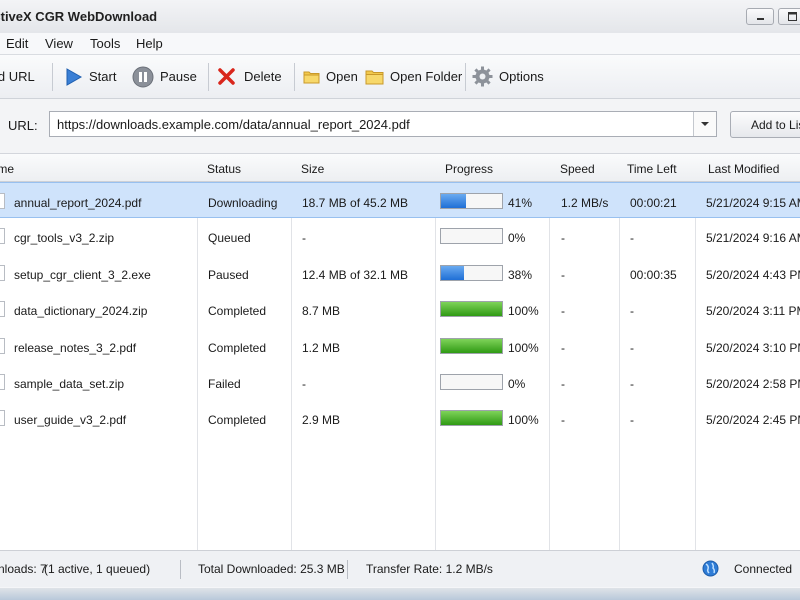 This screenshot has height=600, width=800. What do you see at coordinates (577, 169) in the screenshot?
I see `header-speed: Speed` at bounding box center [577, 169].